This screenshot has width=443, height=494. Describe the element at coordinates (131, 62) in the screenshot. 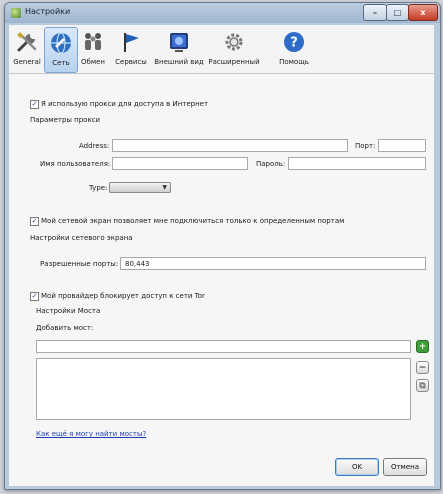

I see `tab-label: Сервисы` at that location.